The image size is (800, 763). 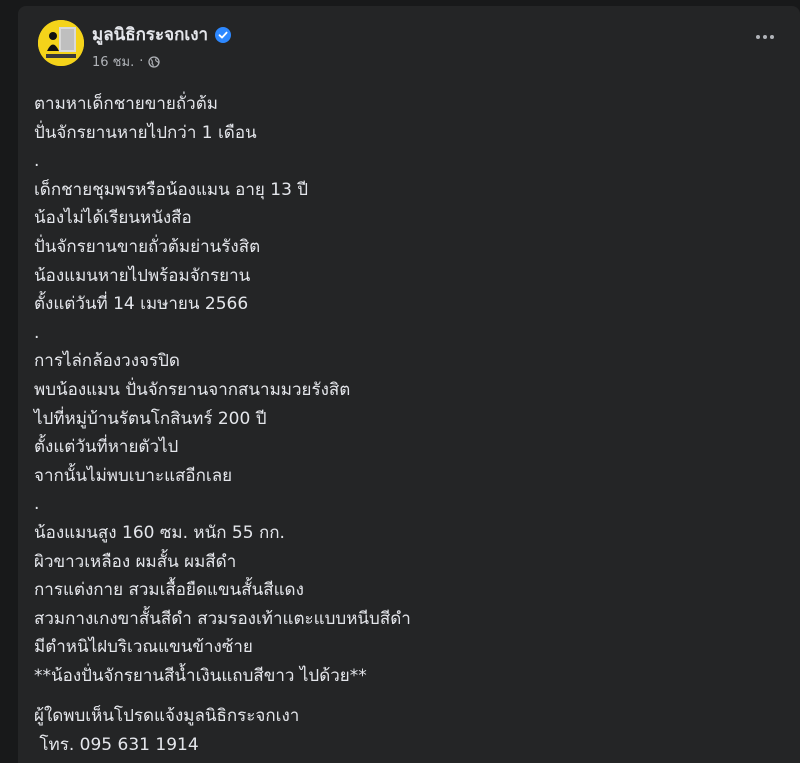 I want to click on post-line: จากนั้นไม่พบเบาะแสอีกเลย, so click(x=133, y=475).